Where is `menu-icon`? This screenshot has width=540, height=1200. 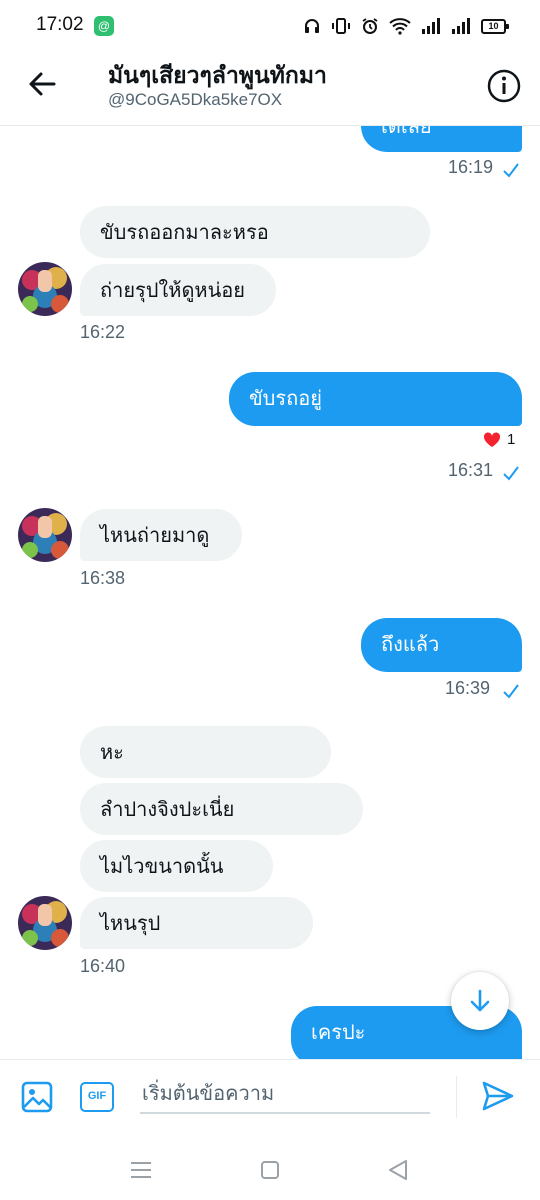 menu-icon is located at coordinates (141, 1170).